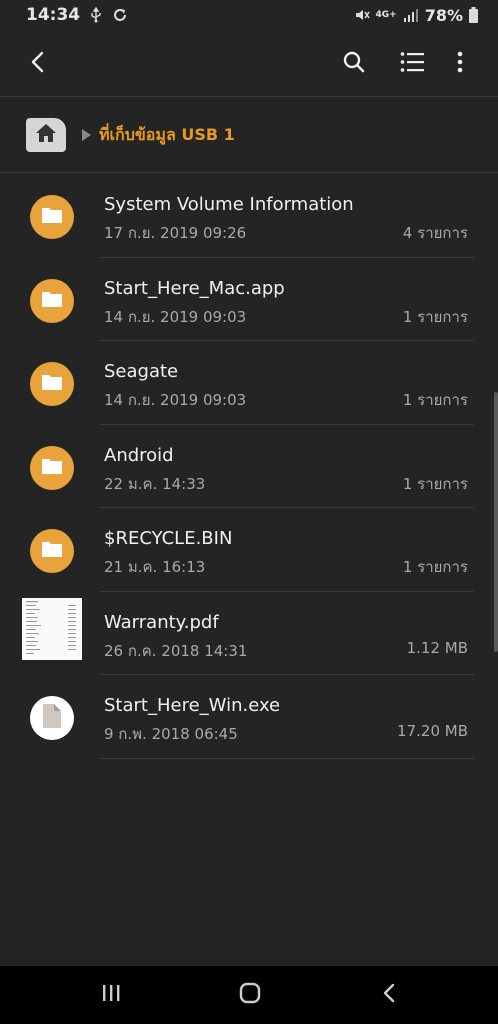 The image size is (498, 1024). What do you see at coordinates (175, 233) in the screenshot?
I see `file-date: 17 ก.ย. 2019 09:26` at bounding box center [175, 233].